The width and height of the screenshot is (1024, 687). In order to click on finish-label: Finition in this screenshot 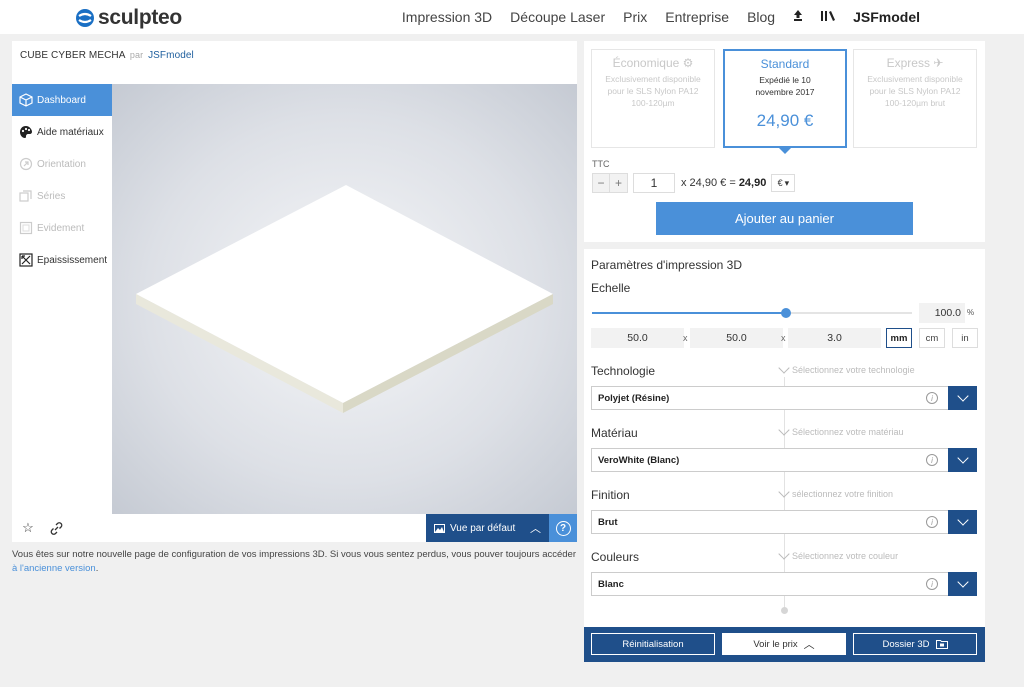, I will do `click(610, 495)`.